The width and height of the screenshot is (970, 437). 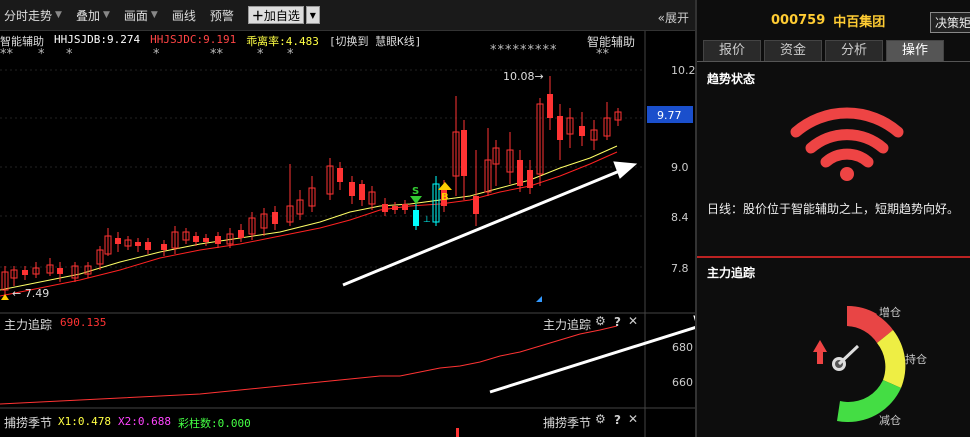 What do you see at coordinates (309, 365) in the screenshot?
I see `main-force-line` at bounding box center [309, 365].